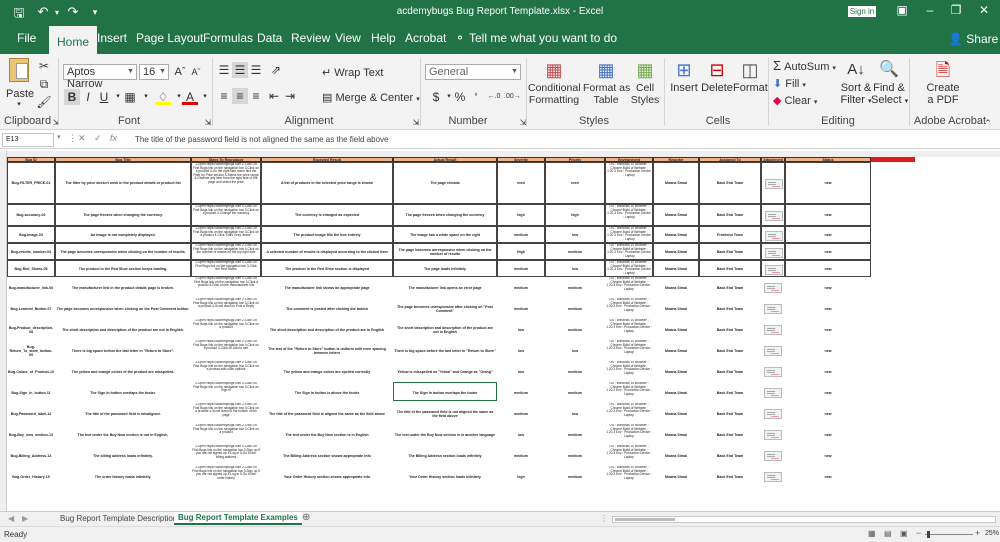  Describe the element at coordinates (196, 72) in the screenshot. I see `decrease-font-icon: Aˇ` at that location.